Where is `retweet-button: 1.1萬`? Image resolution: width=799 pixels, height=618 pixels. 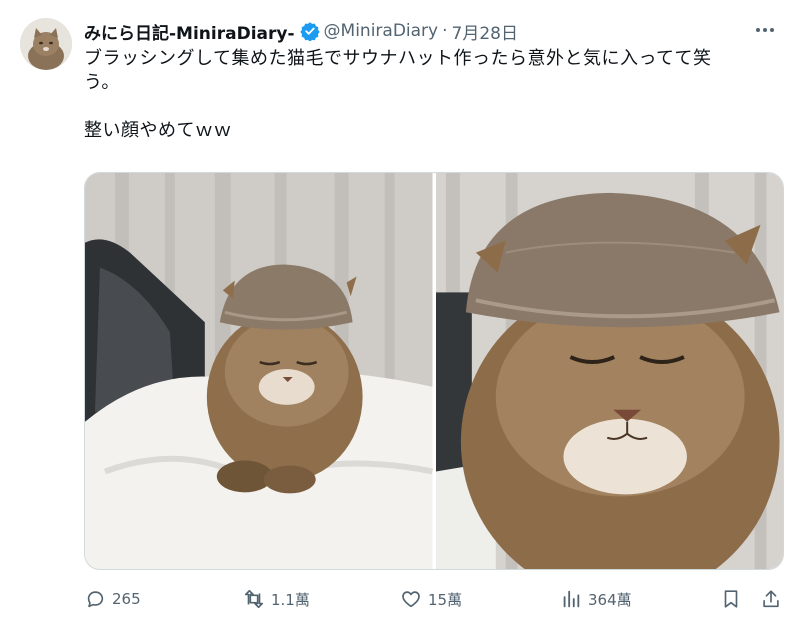 retweet-button: 1.1萬 is located at coordinates (276, 599).